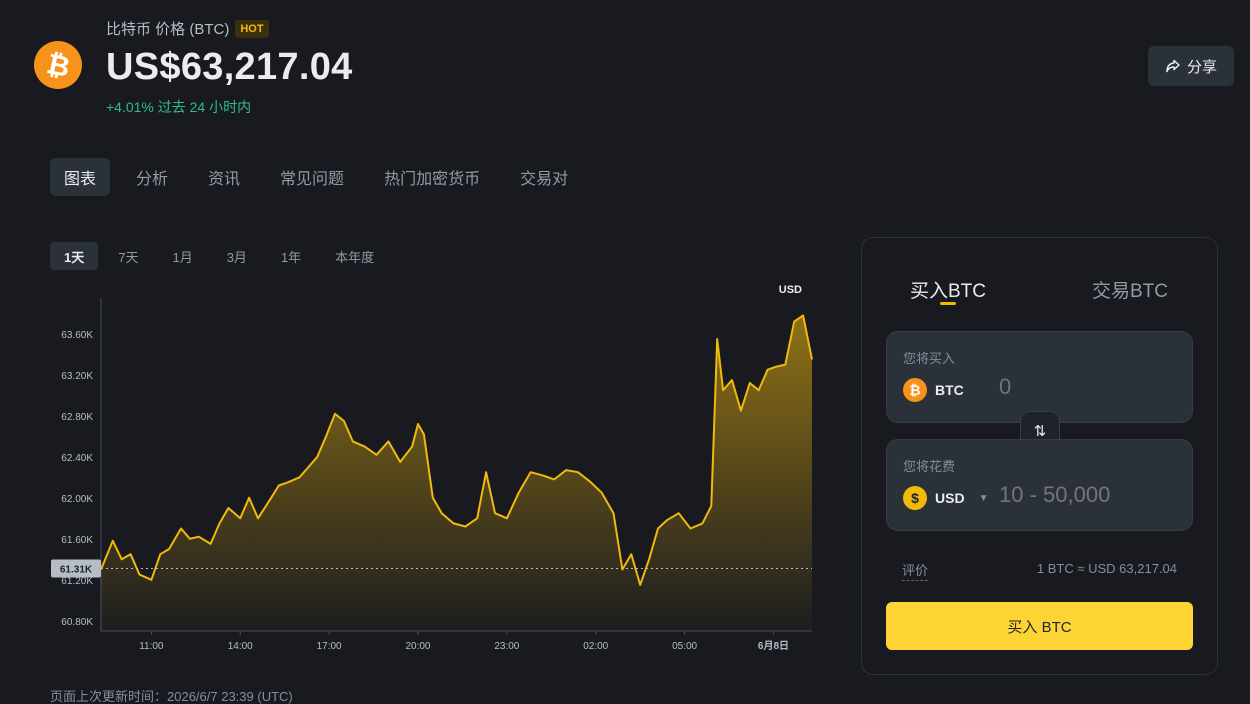  What do you see at coordinates (1039, 626) in the screenshot?
I see `buy-btc-button: 买入 BTC` at bounding box center [1039, 626].